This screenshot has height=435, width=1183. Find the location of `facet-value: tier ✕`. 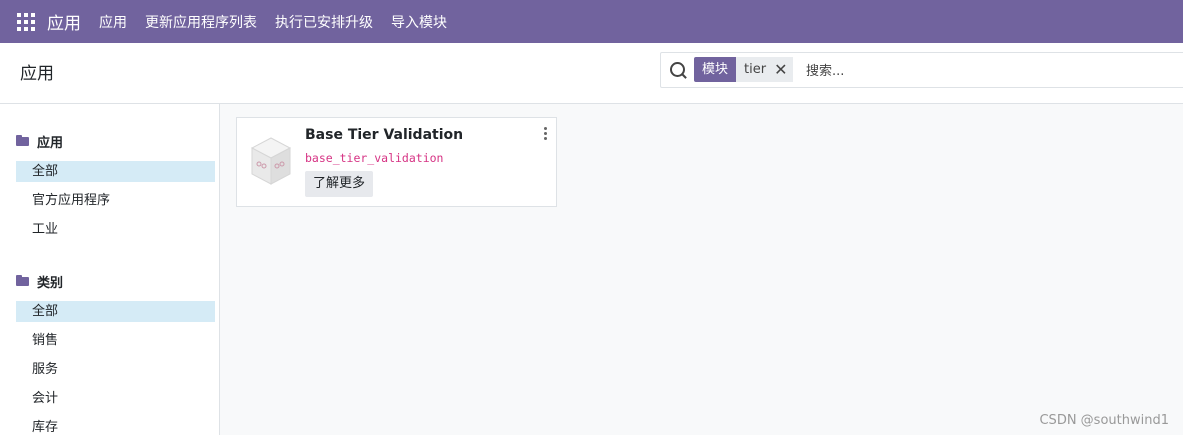

facet-value: tier ✕ is located at coordinates (765, 69).